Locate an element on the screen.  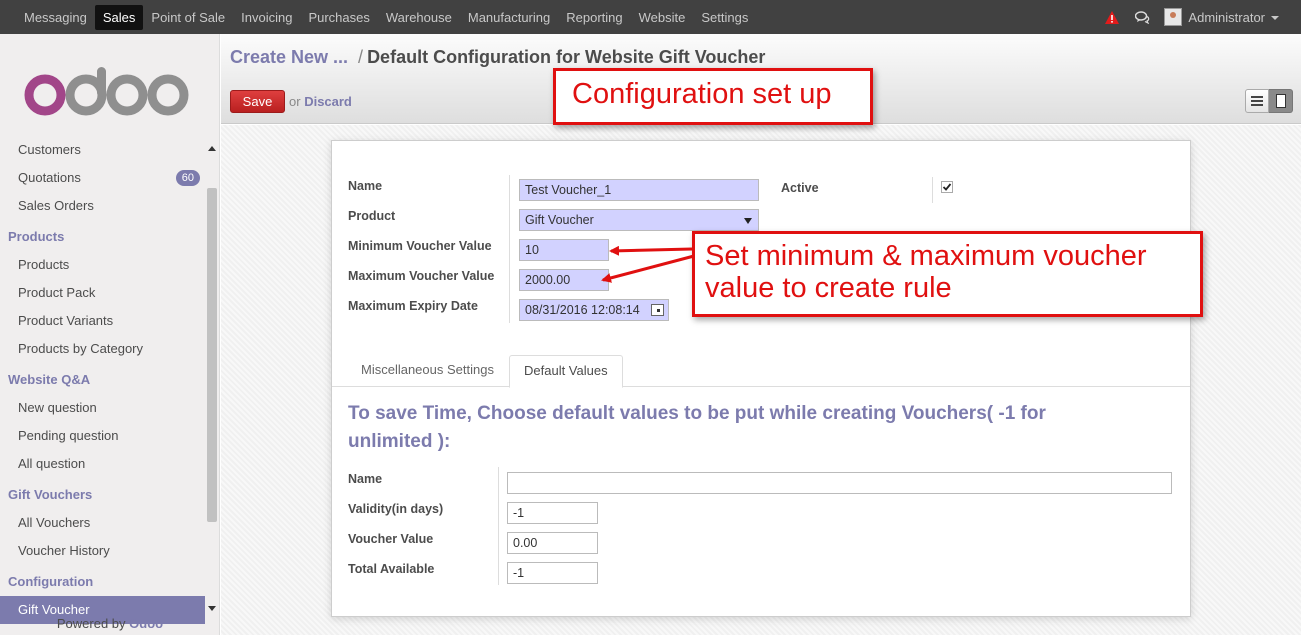
top-menu-point-of-sale: Point of Sale is located at coordinates (188, 17).